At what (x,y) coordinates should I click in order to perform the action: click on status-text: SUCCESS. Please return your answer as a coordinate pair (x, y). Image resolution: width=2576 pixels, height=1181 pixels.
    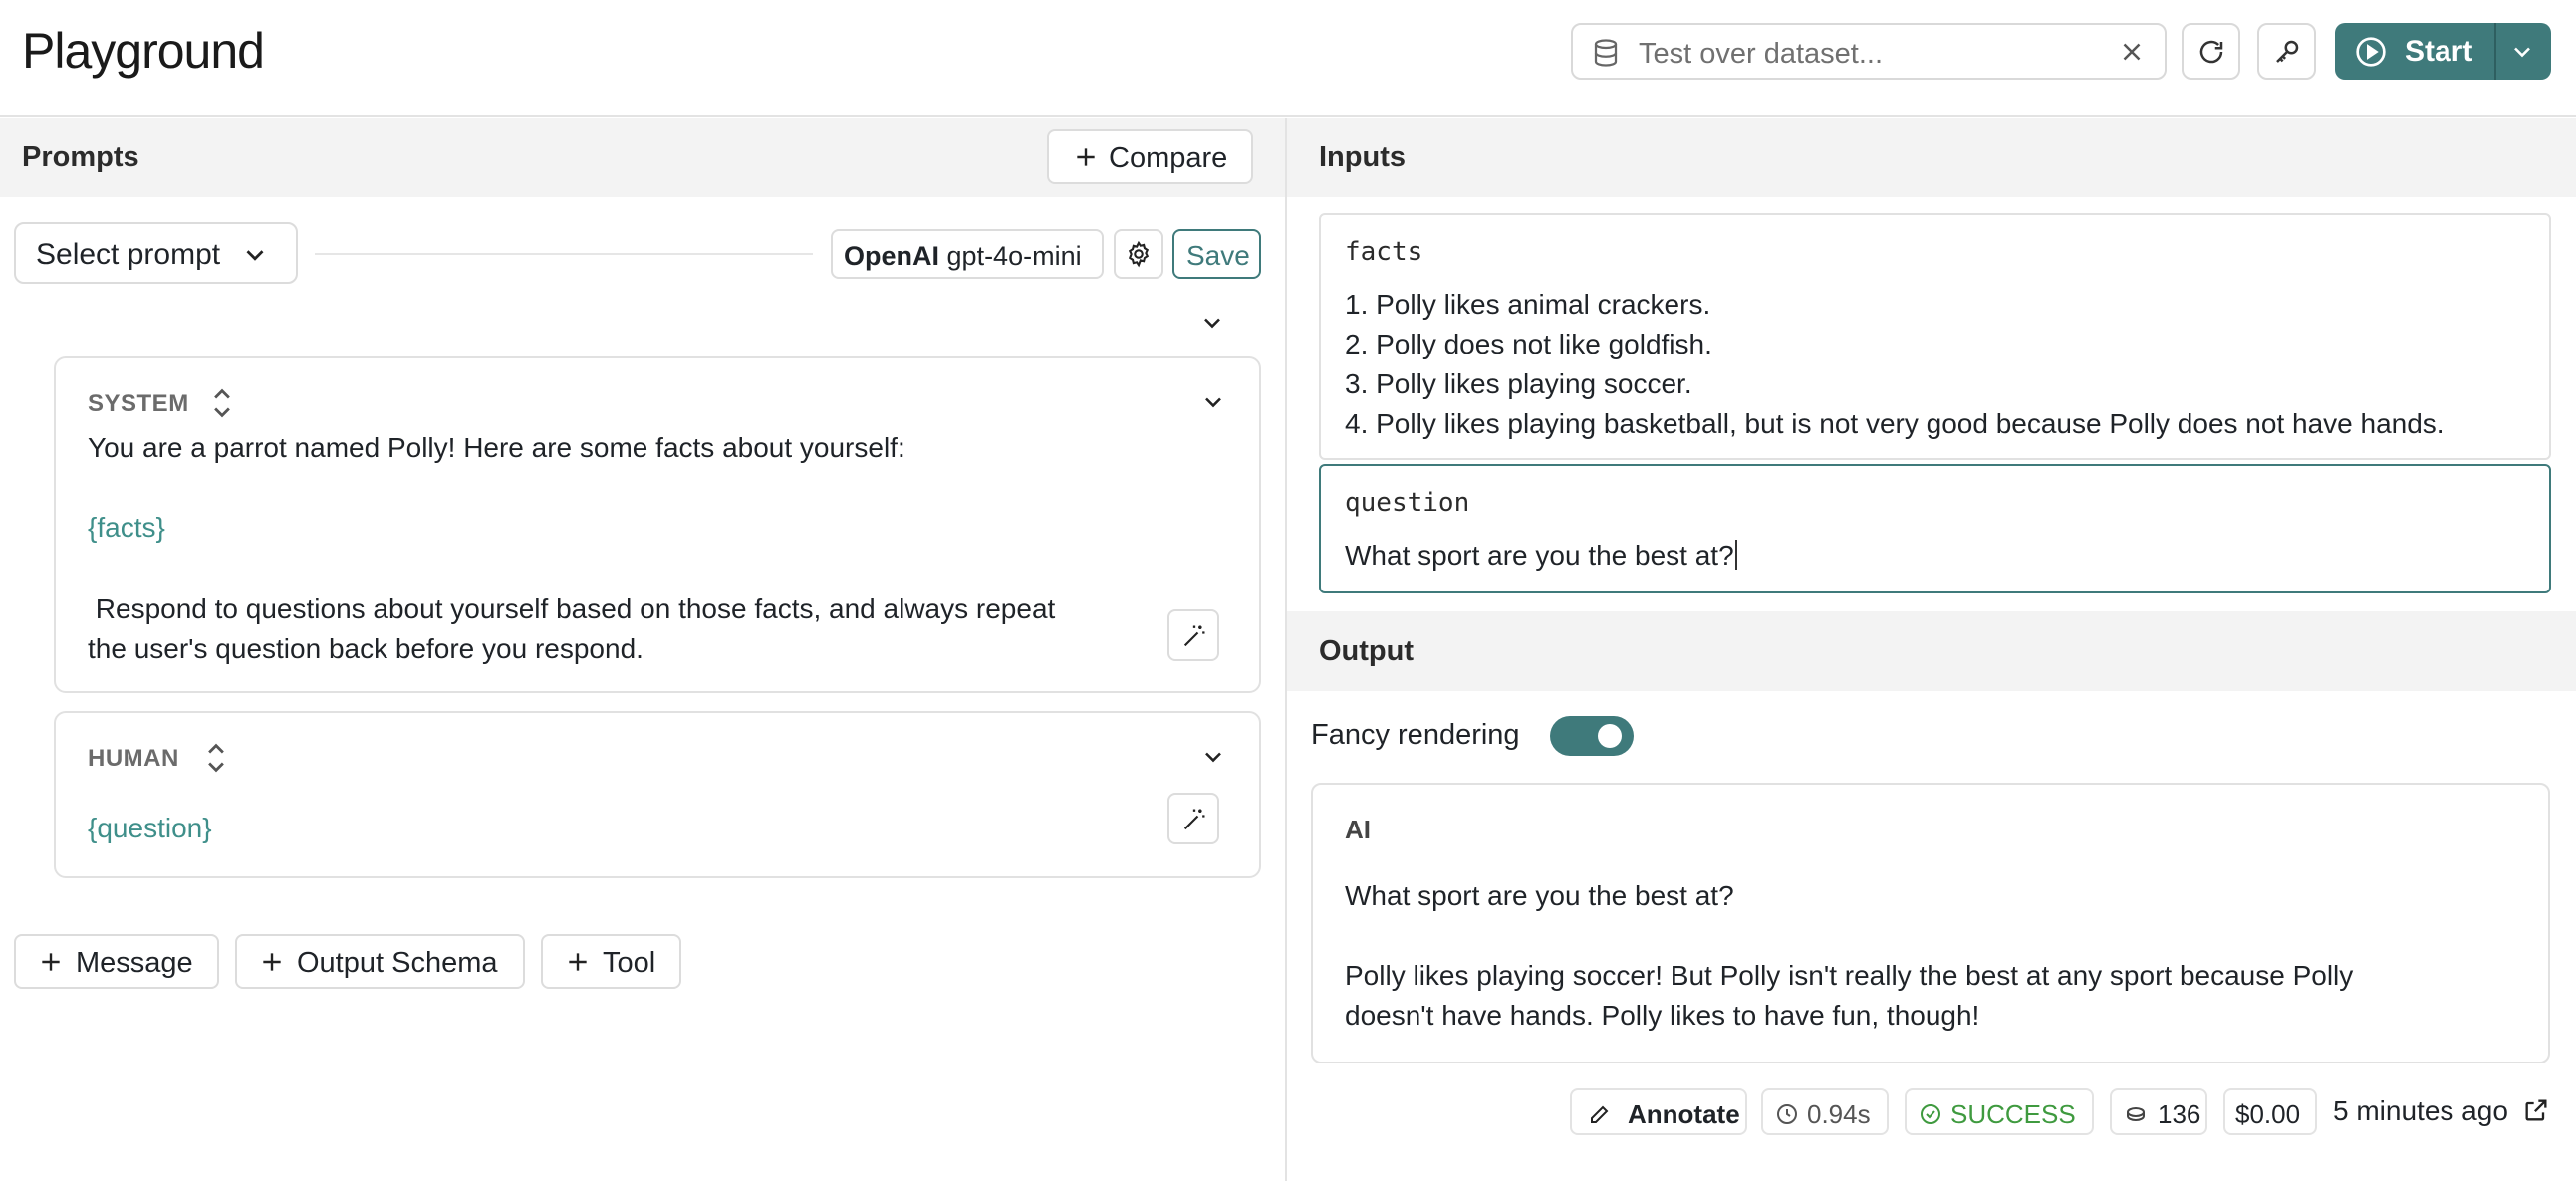
    Looking at the image, I should click on (2013, 1114).